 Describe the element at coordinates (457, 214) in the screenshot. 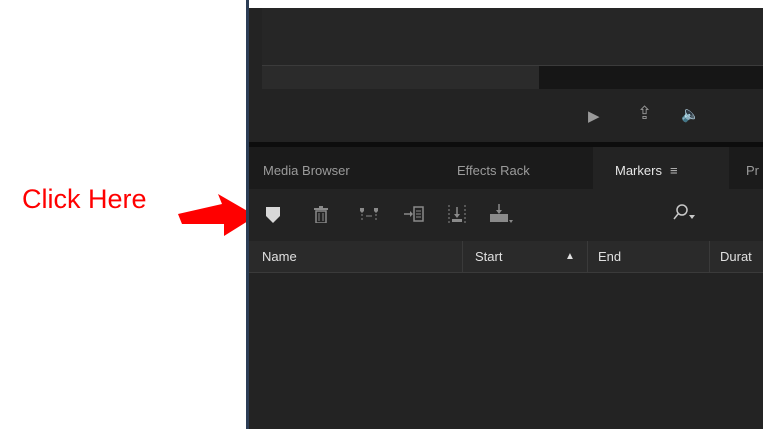

I see `export-selected-icon` at that location.